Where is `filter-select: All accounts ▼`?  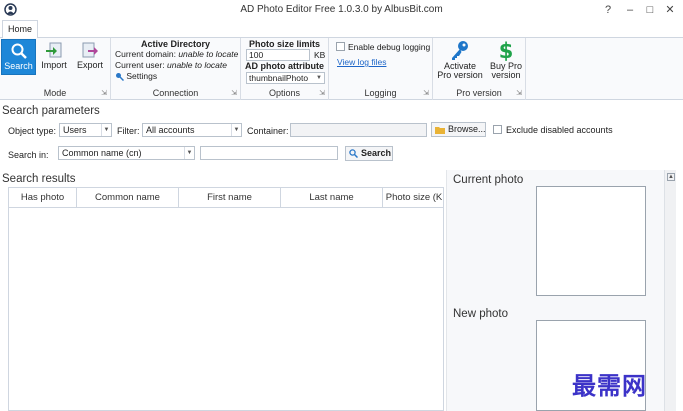
filter-select: All accounts ▼ is located at coordinates (192, 130).